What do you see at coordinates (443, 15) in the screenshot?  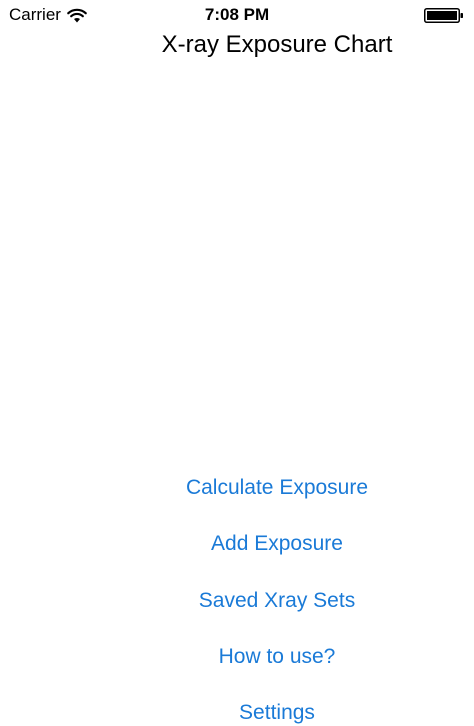 I see `battery-icon` at bounding box center [443, 15].